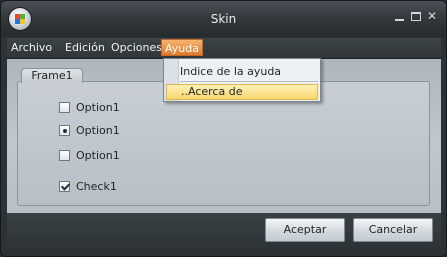 The width and height of the screenshot is (447, 257). What do you see at coordinates (85, 47) in the screenshot?
I see `menu-edicion: Edición` at bounding box center [85, 47].